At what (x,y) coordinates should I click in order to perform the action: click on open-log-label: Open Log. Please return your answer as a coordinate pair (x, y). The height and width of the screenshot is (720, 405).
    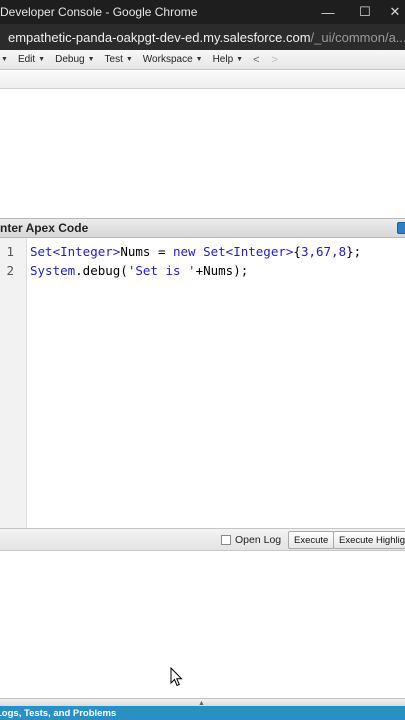
    Looking at the image, I should click on (258, 540).